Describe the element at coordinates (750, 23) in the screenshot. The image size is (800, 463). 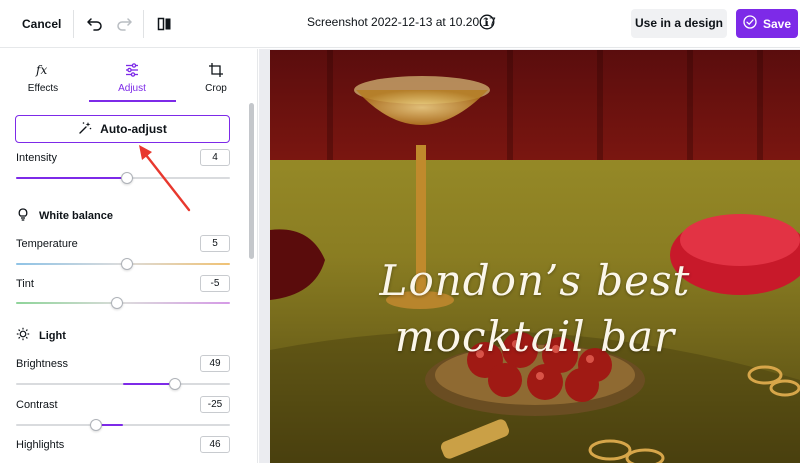
I see `check-circle-icon` at that location.